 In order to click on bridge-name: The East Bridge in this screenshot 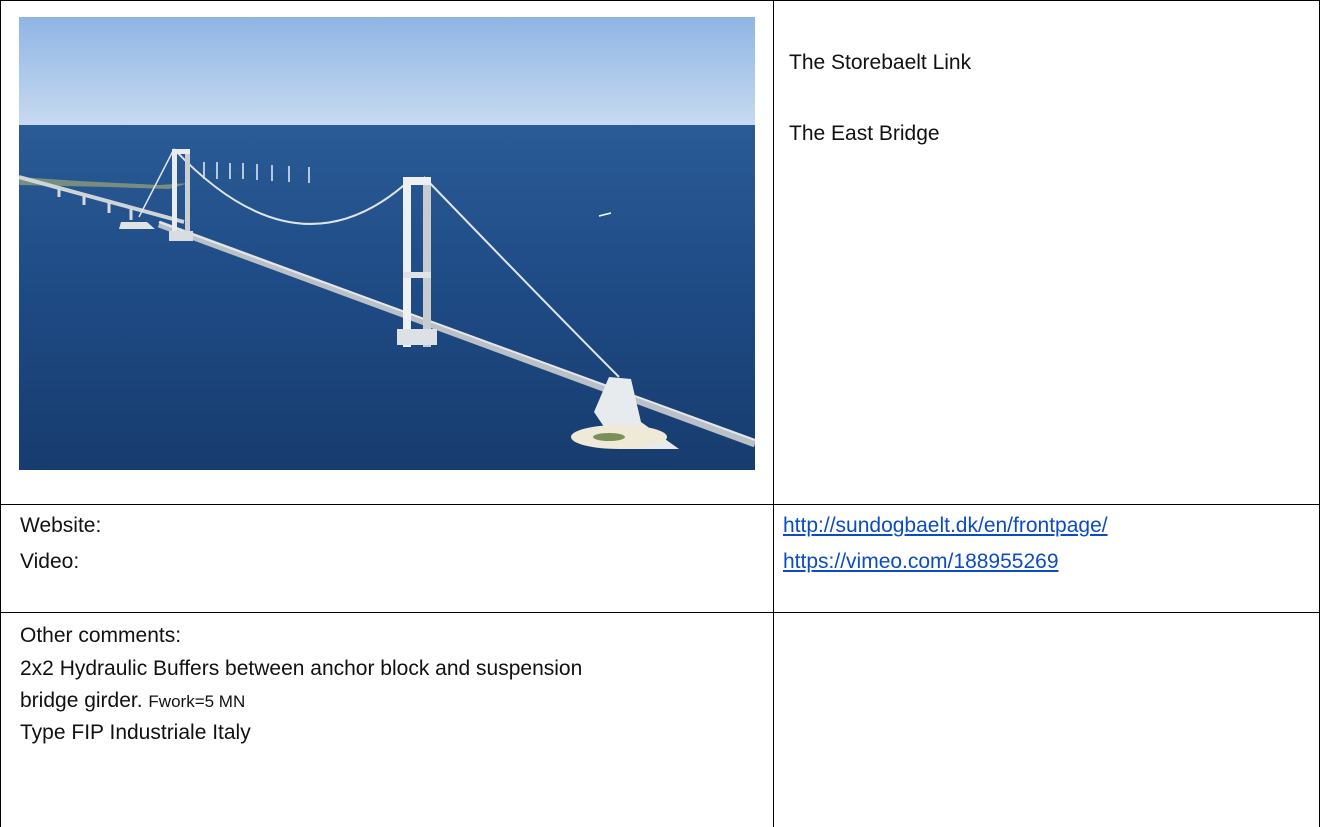, I will do `click(864, 133)`.